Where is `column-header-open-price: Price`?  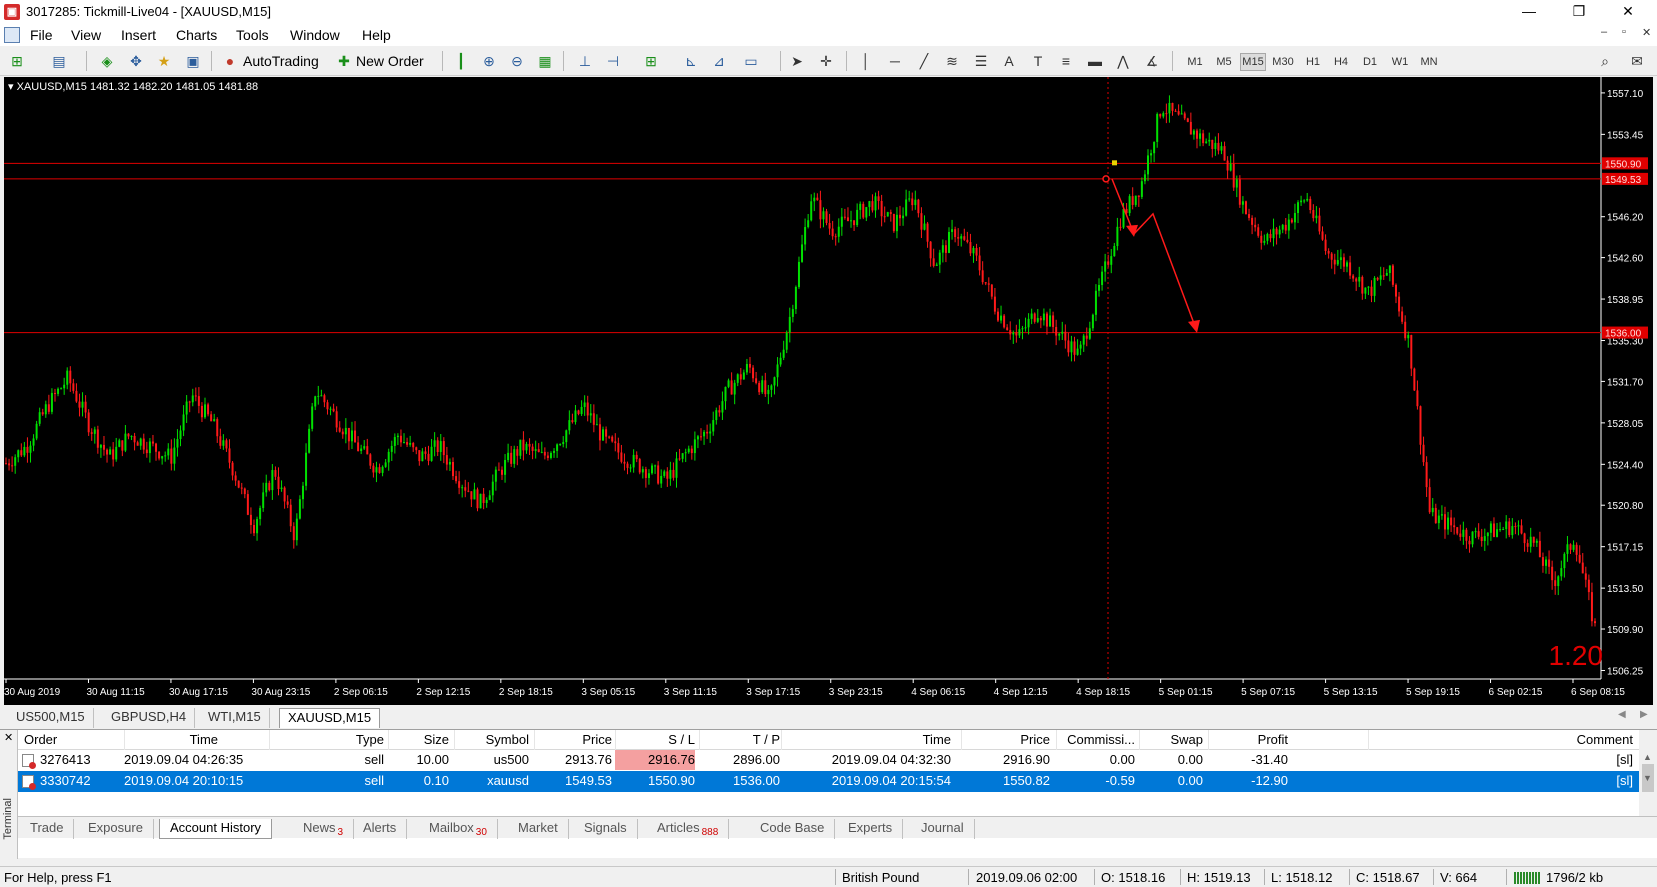
column-header-open-price: Price is located at coordinates (573, 740).